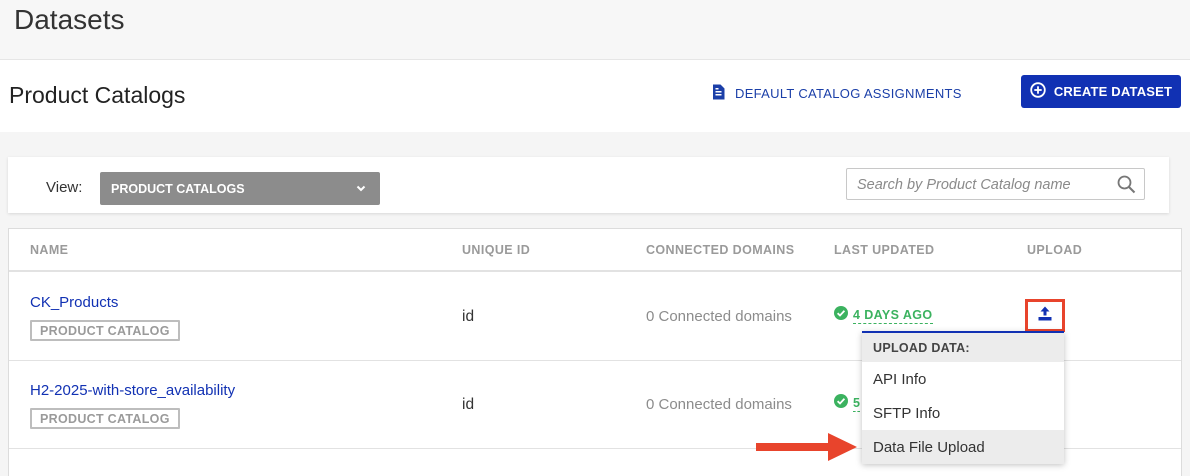 The width and height of the screenshot is (1190, 476). I want to click on create-dataset-label: CREATE DATASET, so click(1113, 91).